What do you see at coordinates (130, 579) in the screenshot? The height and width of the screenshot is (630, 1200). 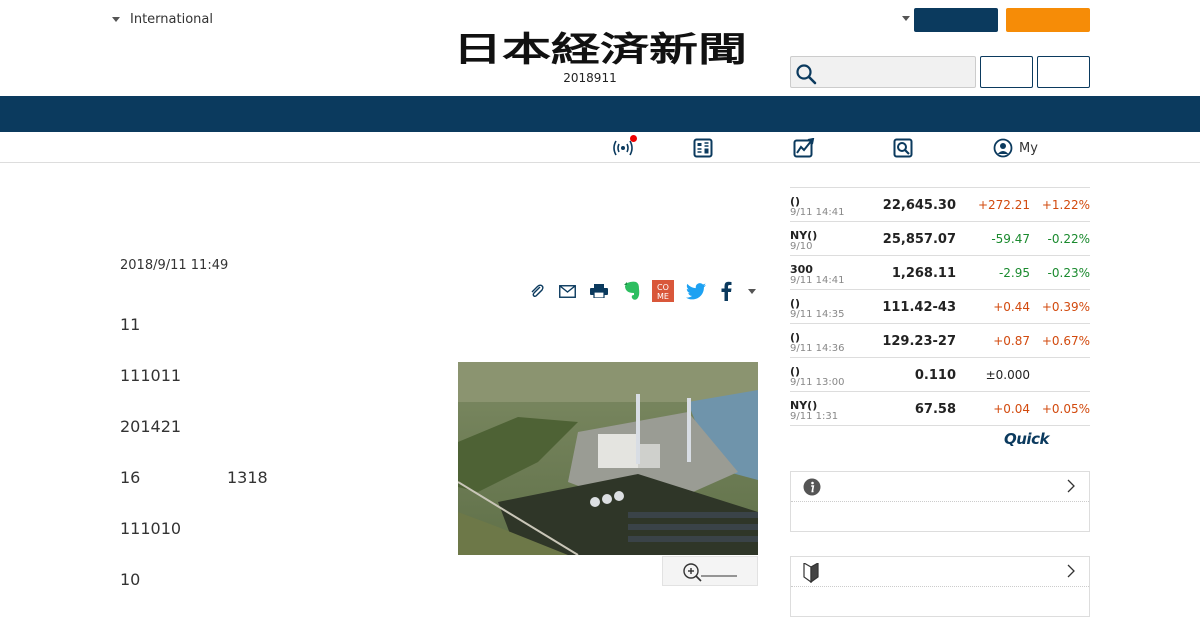 I see `article-paragraph: 10` at bounding box center [130, 579].